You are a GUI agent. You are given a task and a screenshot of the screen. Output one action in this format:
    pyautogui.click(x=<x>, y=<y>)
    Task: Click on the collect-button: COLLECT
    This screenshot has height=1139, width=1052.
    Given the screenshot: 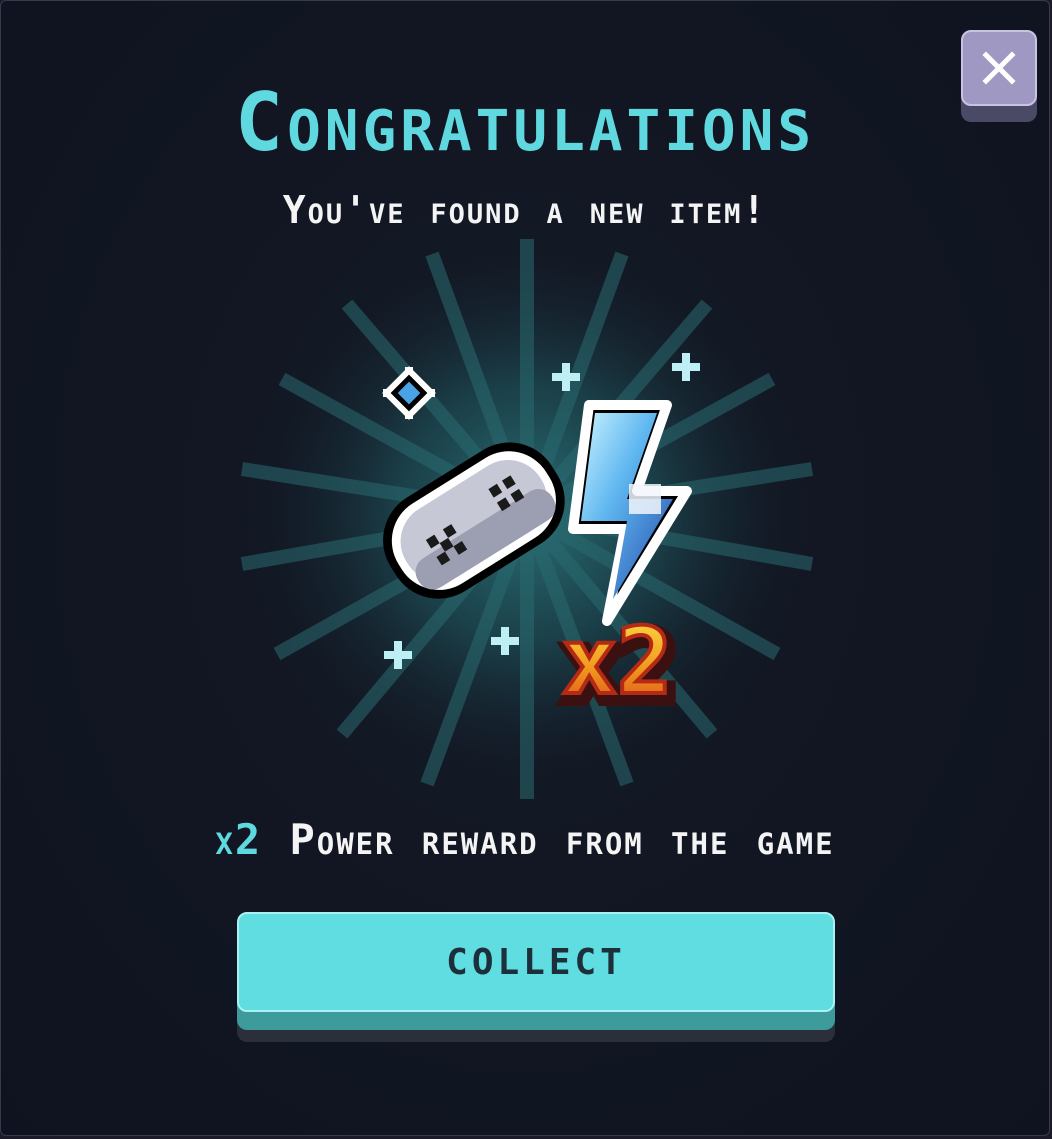 What is the action you would take?
    pyautogui.click(x=536, y=977)
    